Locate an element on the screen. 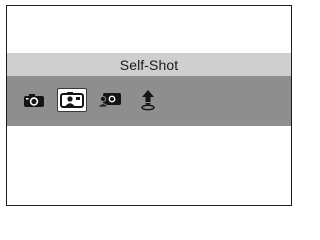 Image resolution: width=320 pixels, height=240 pixels. mode-option-upload is located at coordinates (148, 100).